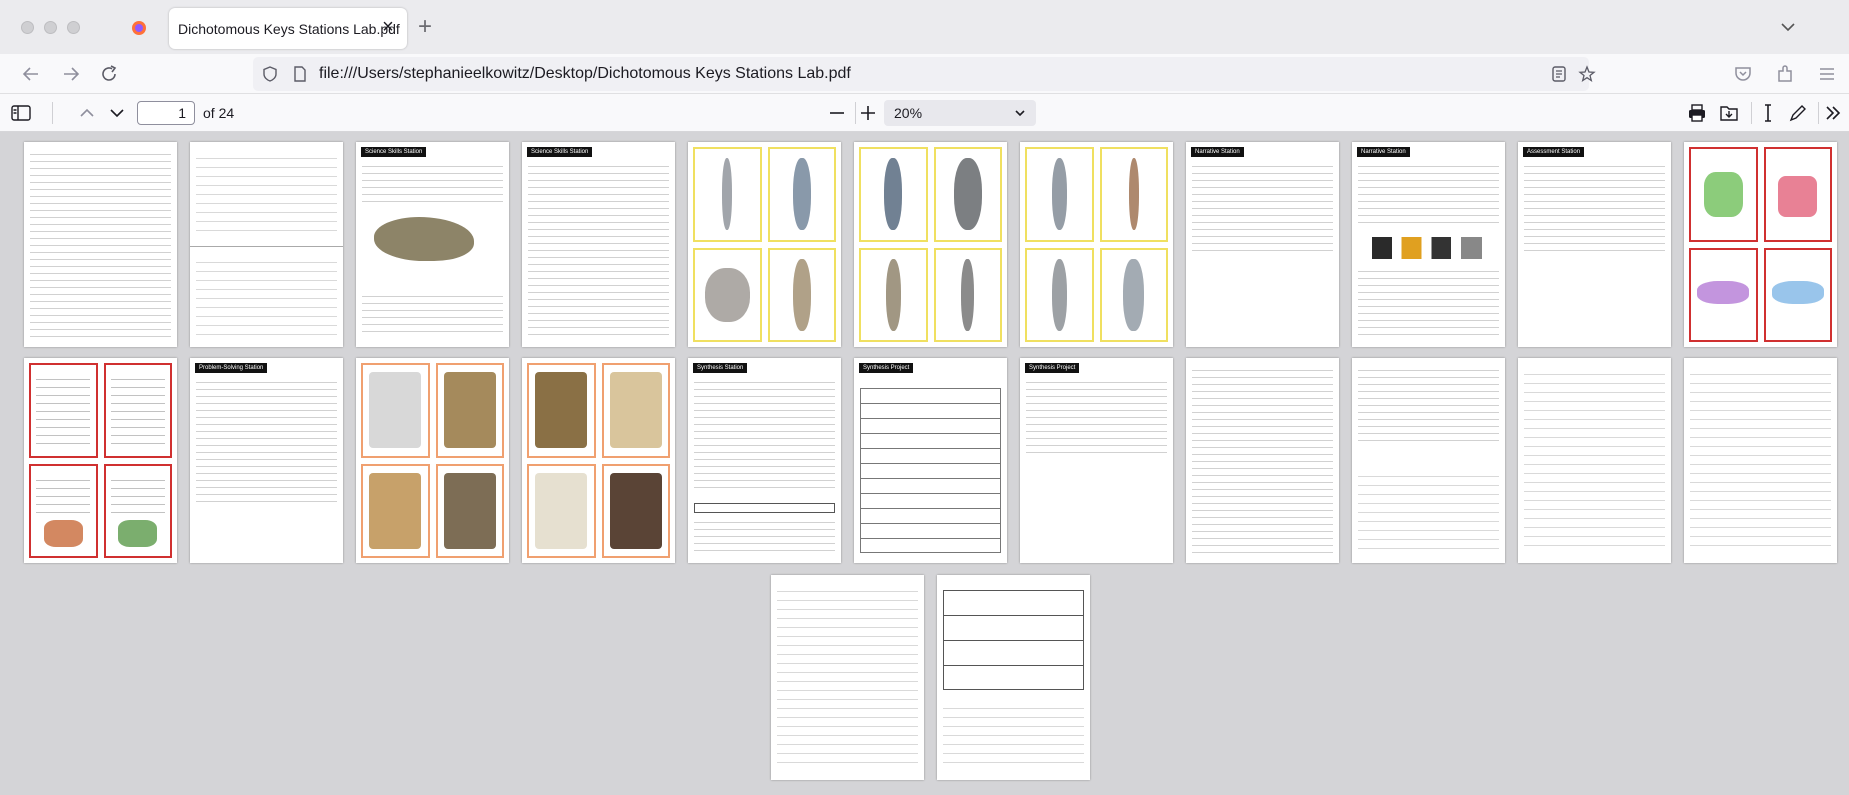 This screenshot has height=795, width=1849. I want to click on back-arrow-icon, so click(31, 74).